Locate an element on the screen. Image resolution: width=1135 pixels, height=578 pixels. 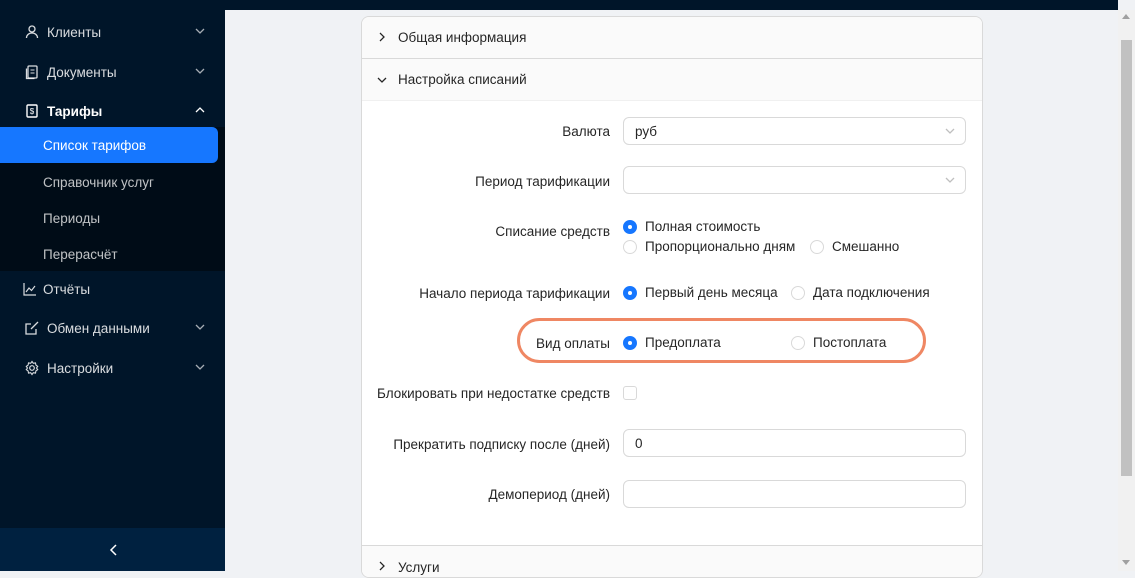
sidebar-item-settings: Настройки is located at coordinates (112, 368).